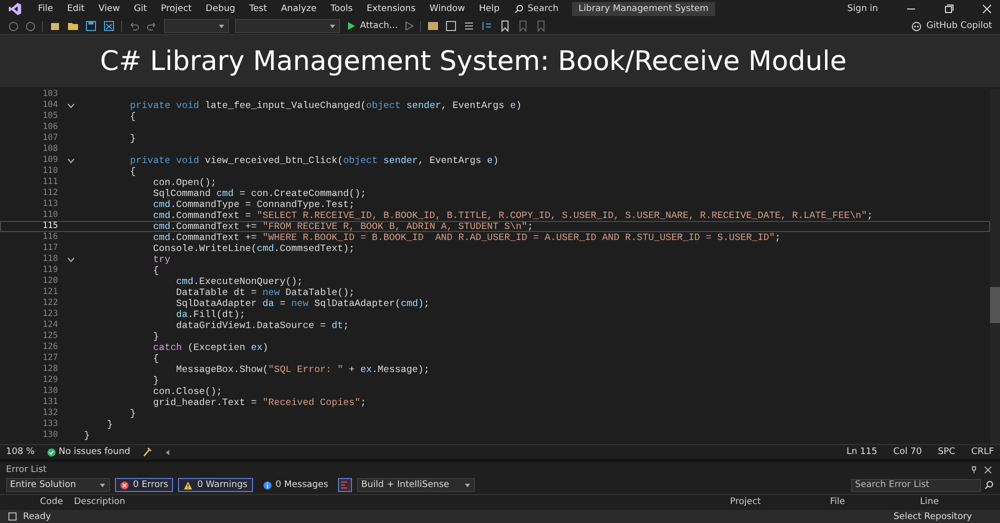 This screenshot has height=523, width=1000. I want to click on new-project-icon, so click(55, 26).